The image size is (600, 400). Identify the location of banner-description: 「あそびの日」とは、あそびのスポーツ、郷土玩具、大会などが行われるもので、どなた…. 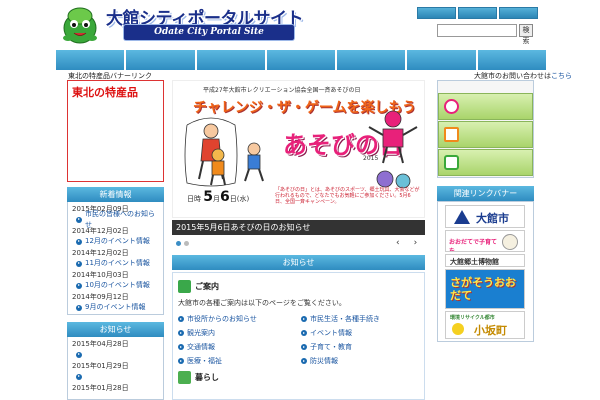
(347, 196).